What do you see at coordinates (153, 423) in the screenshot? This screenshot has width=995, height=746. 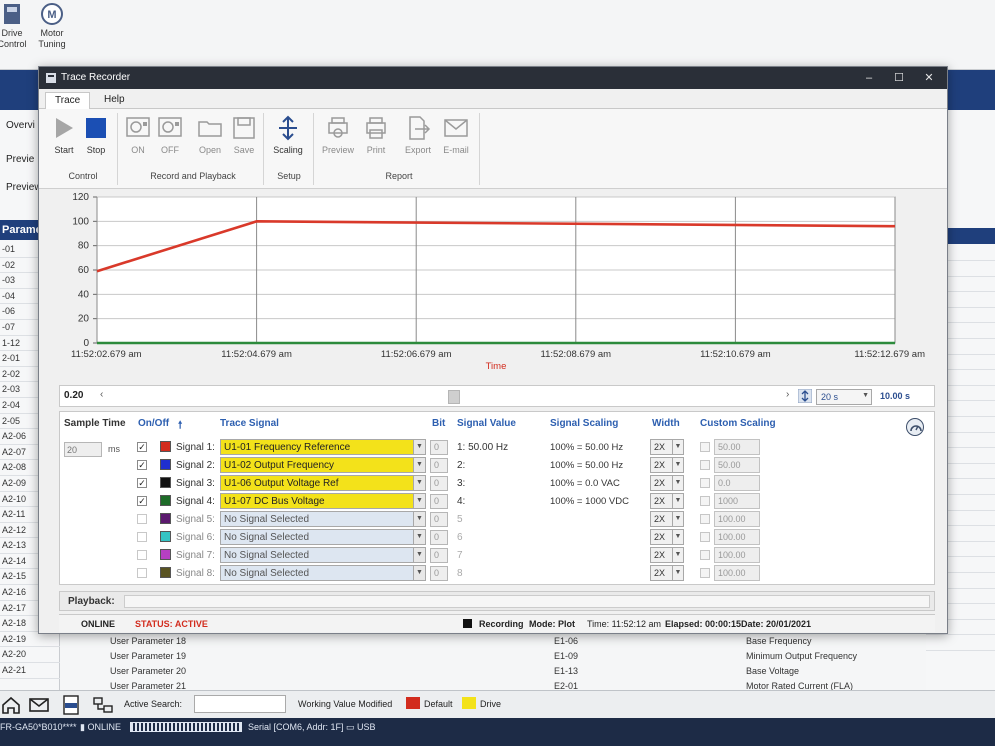 I see `on-off-header: On/Off` at bounding box center [153, 423].